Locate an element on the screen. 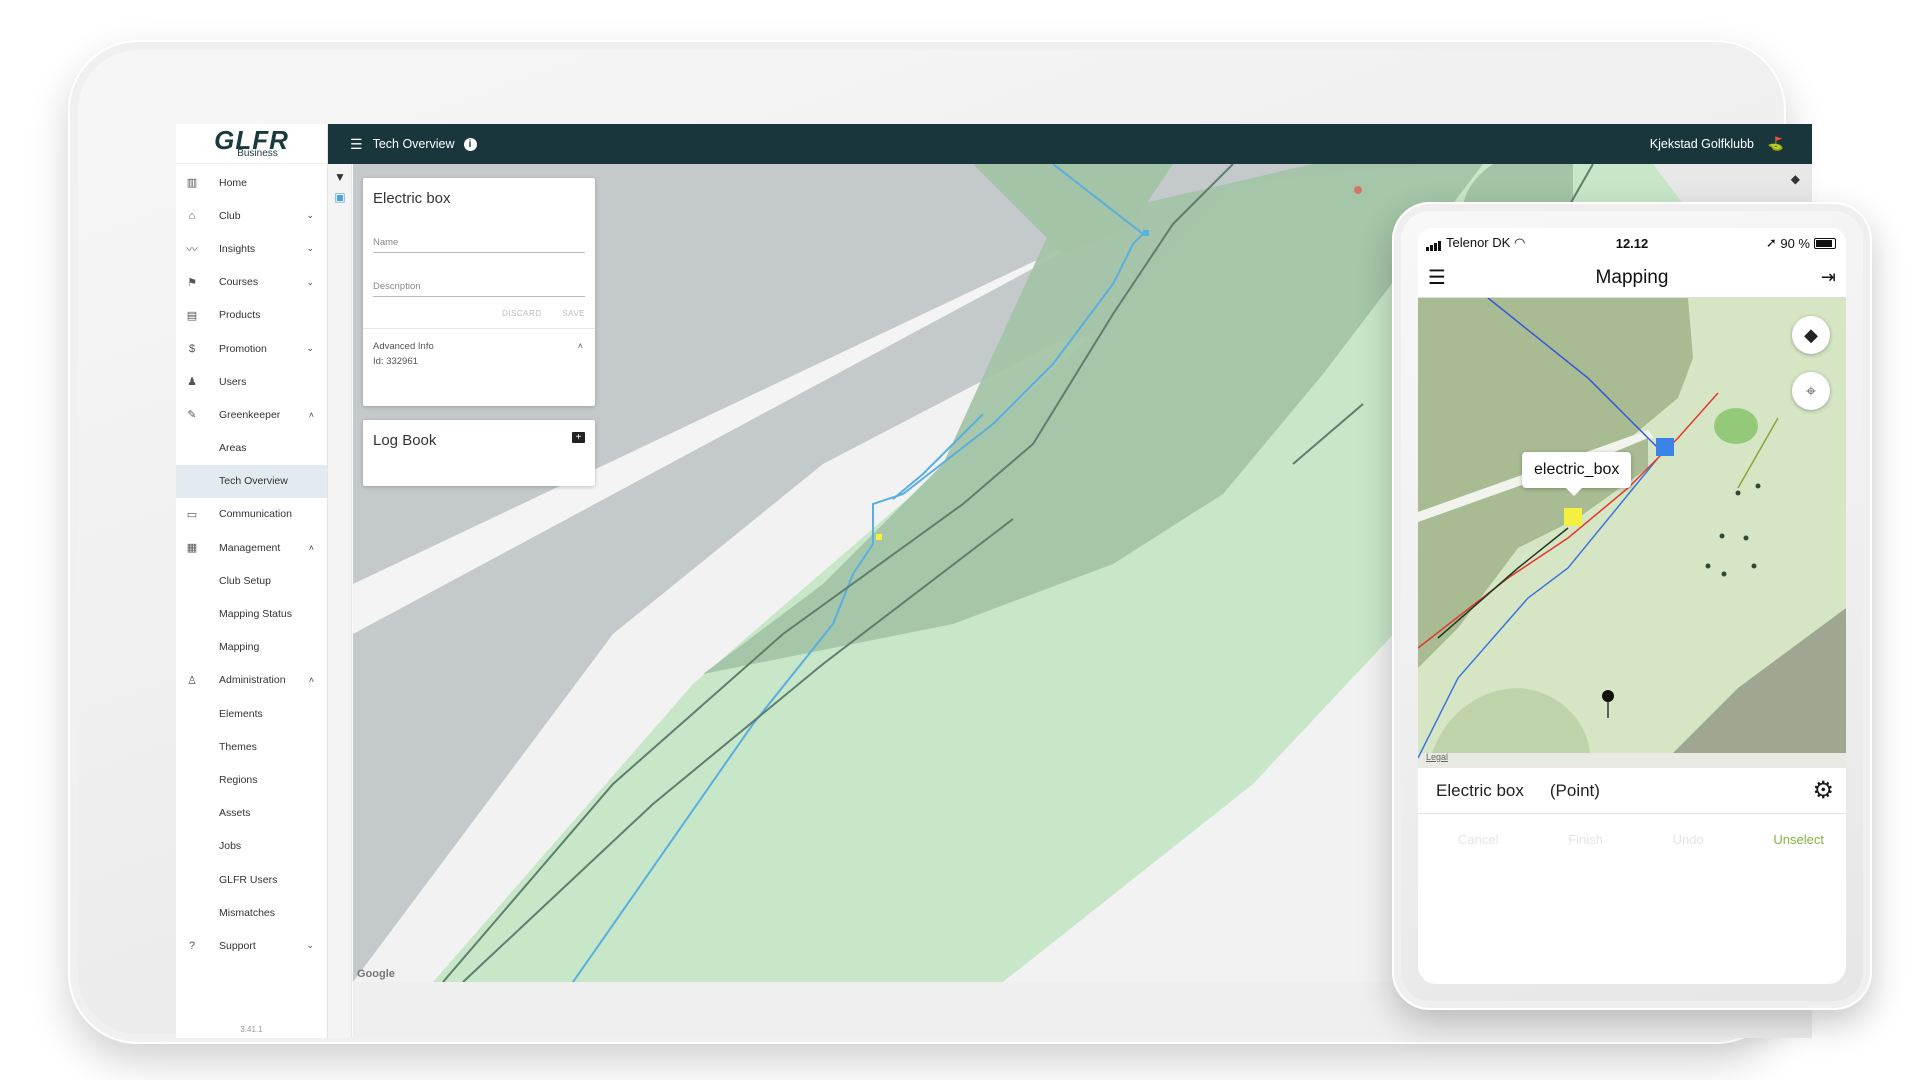 This screenshot has height=1080, width=1920. google-attribution: Google is located at coordinates (376, 974).